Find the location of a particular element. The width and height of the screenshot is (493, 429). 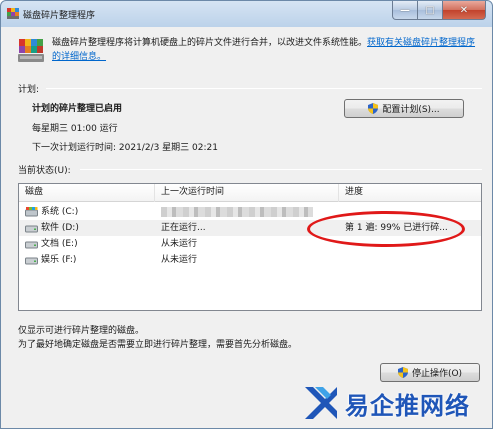

close-button: ✕ is located at coordinates (464, 10).